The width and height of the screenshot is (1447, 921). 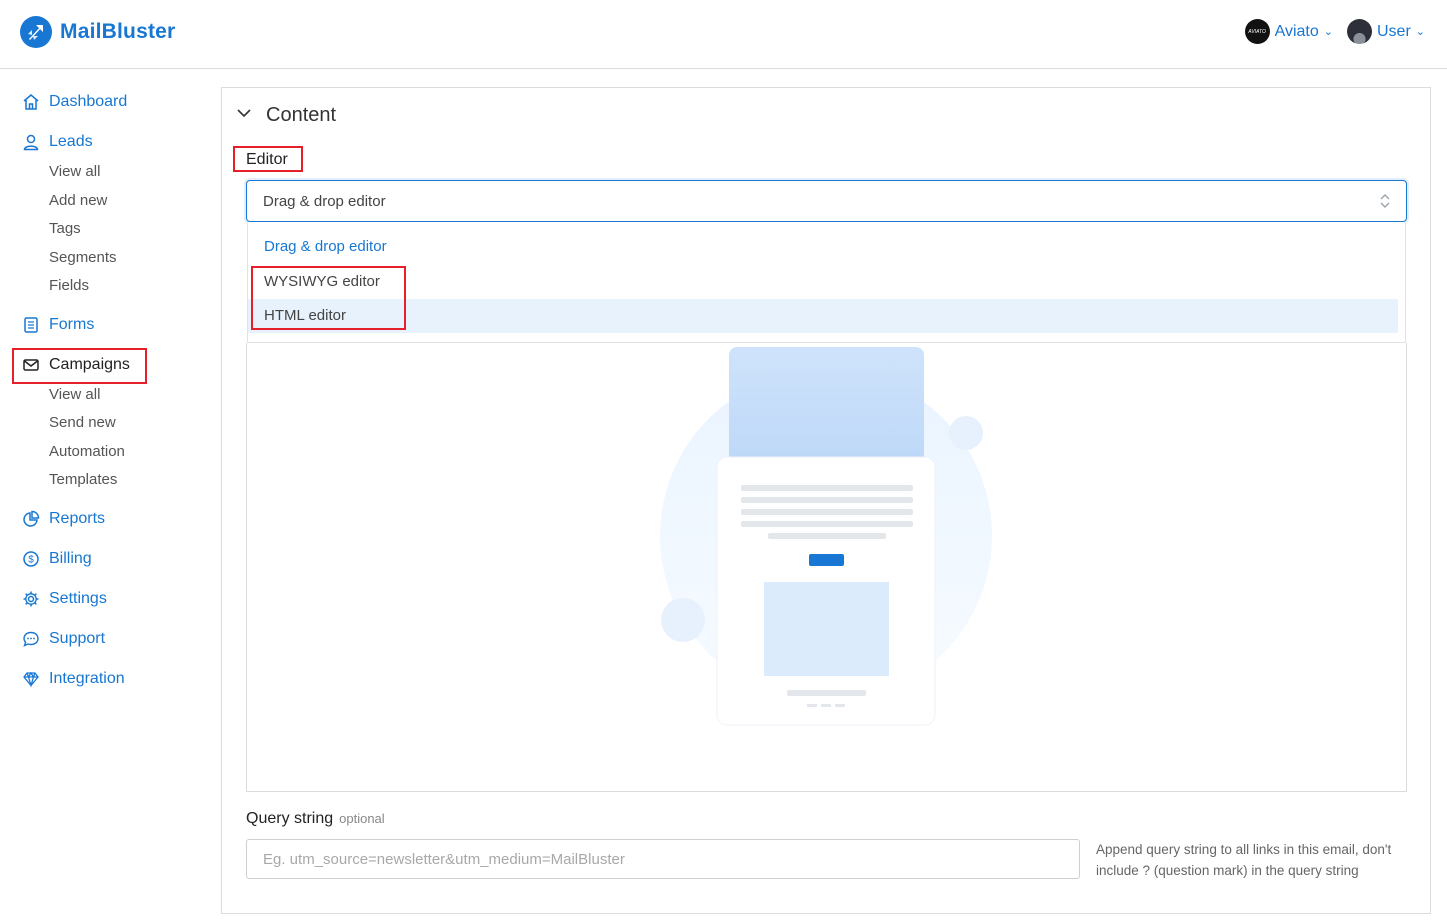 What do you see at coordinates (1359, 31) in the screenshot?
I see `user-avatar` at bounding box center [1359, 31].